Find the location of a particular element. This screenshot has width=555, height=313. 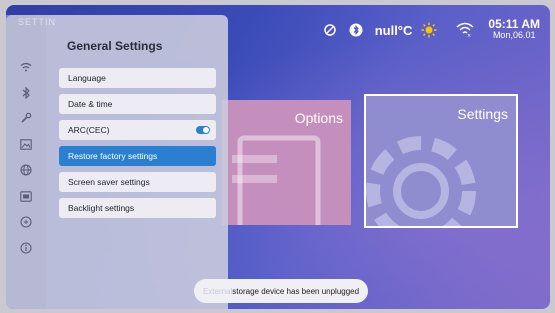

display-icon is located at coordinates (26, 196).